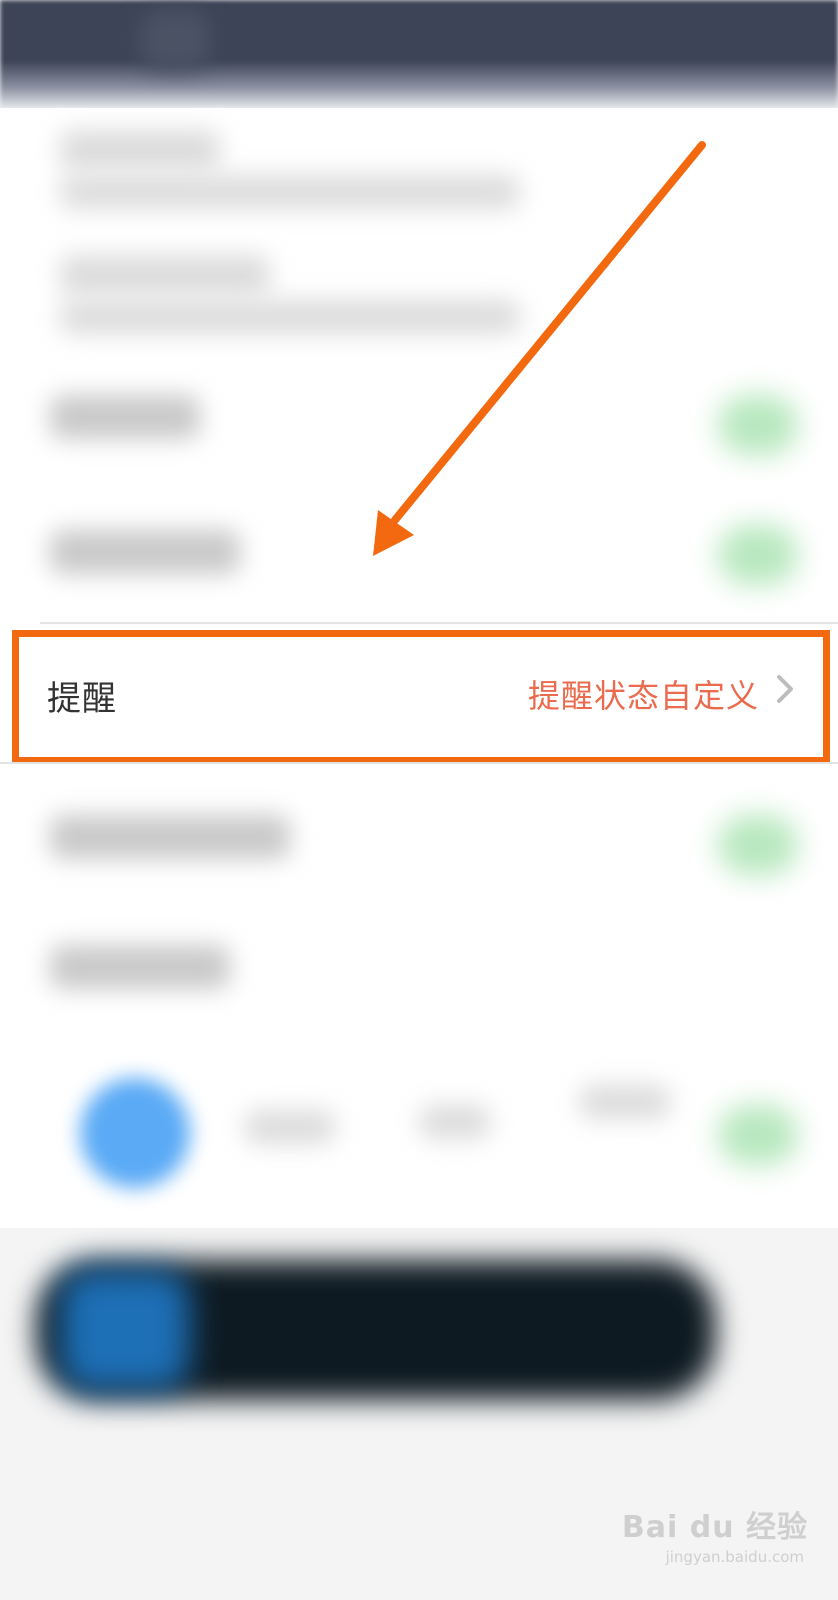 This screenshot has width=838, height=1600. I want to click on blurred-row-2-sub, so click(290, 317).